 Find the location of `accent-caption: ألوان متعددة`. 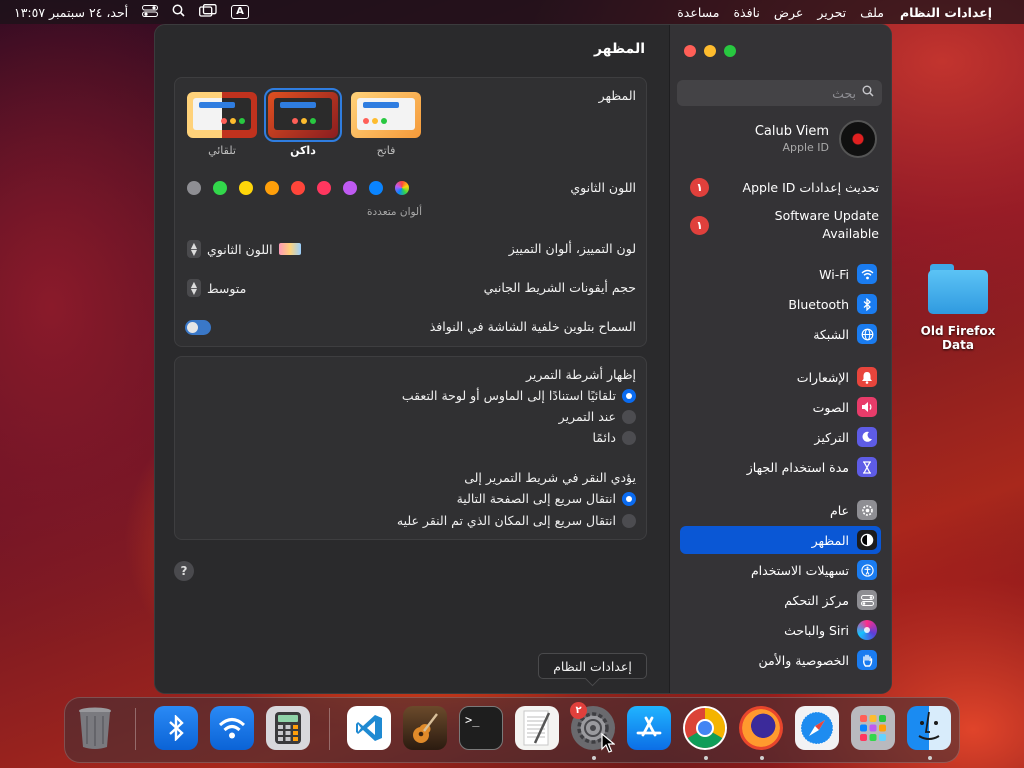

accent-caption: ألوان متعددة is located at coordinates (395, 212).